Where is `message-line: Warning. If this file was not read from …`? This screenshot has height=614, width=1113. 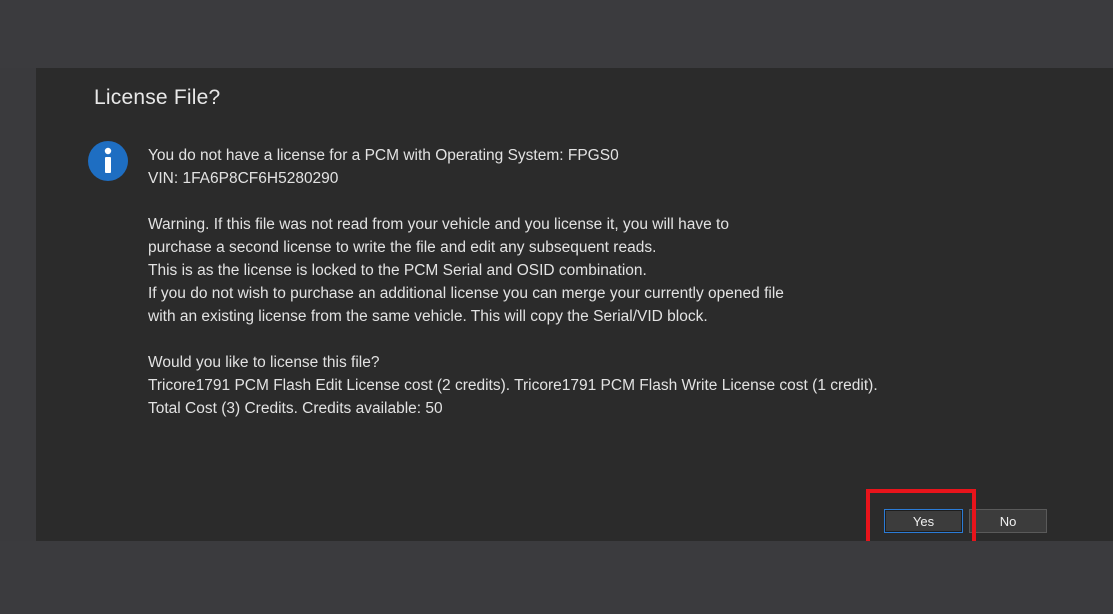 message-line: Warning. If this file was not read from … is located at coordinates (438, 224).